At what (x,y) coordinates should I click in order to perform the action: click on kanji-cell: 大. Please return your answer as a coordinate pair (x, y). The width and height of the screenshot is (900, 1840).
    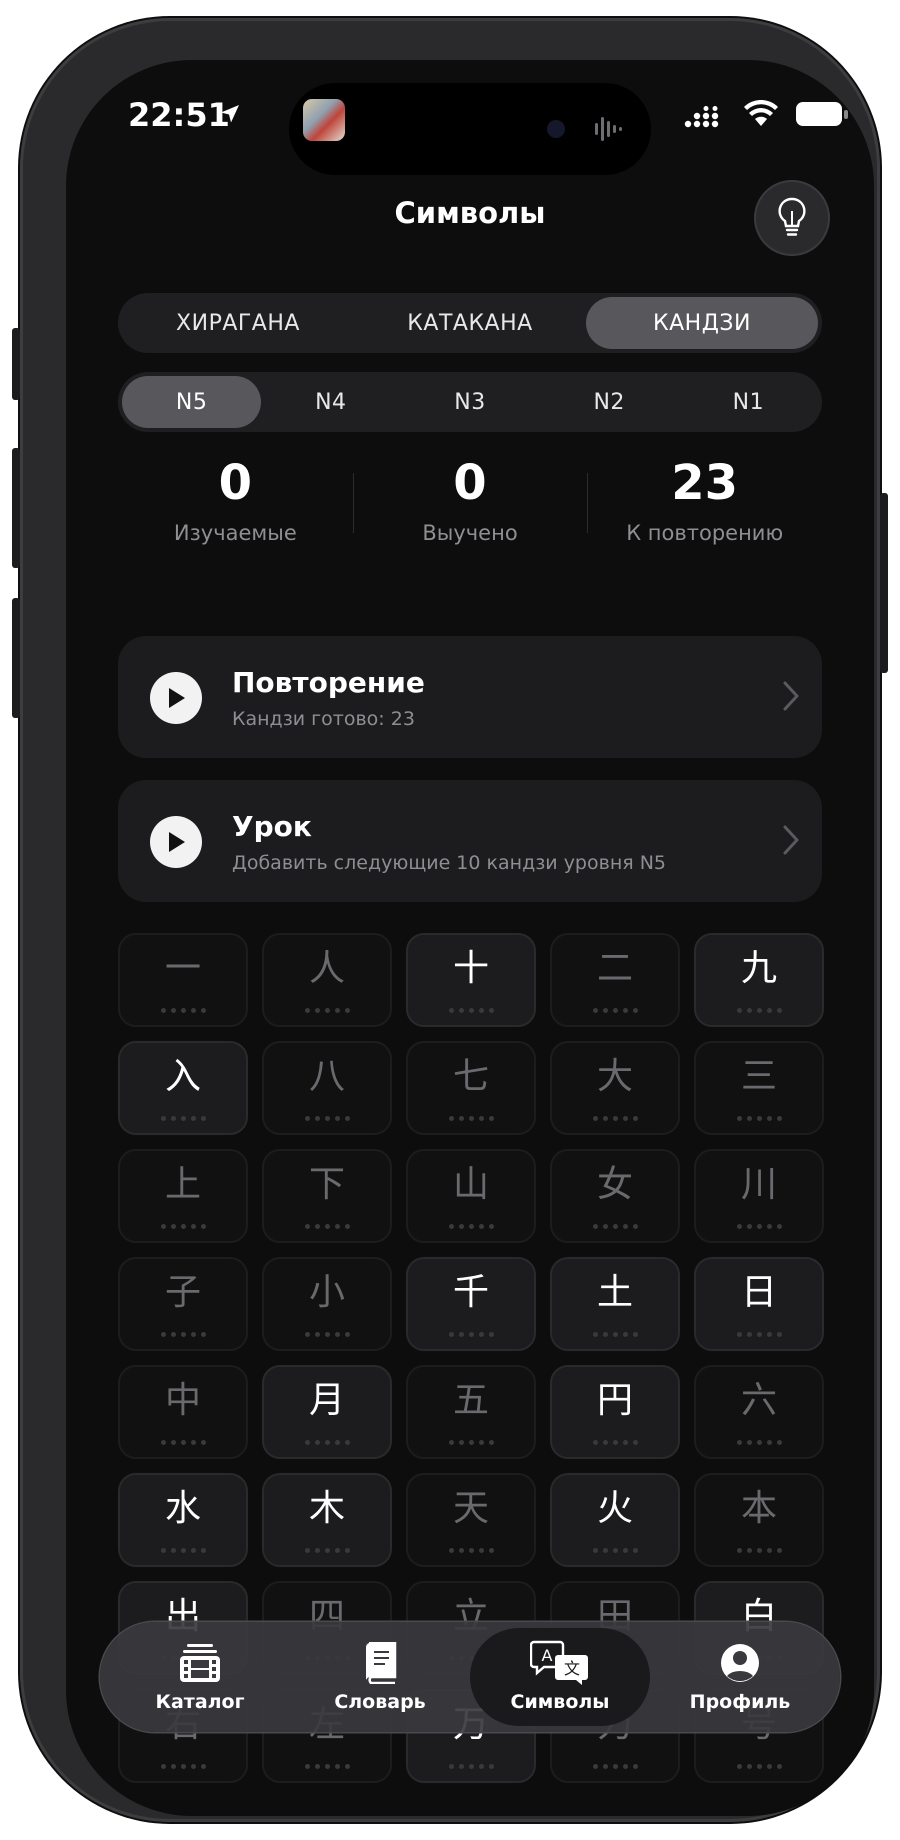
    Looking at the image, I should click on (615, 1088).